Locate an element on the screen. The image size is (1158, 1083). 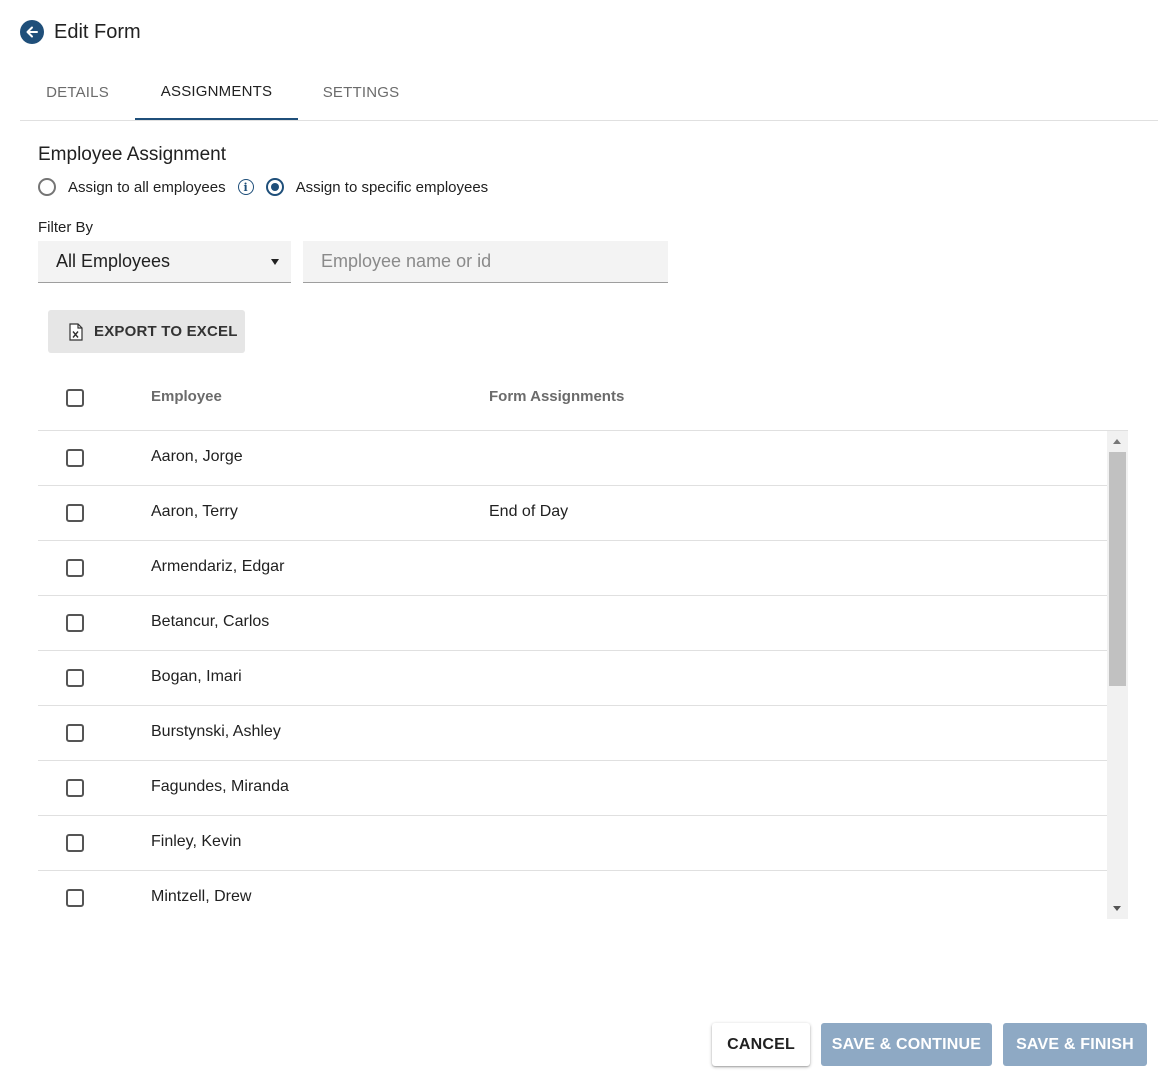
filter-select: All Employees is located at coordinates (164, 262).